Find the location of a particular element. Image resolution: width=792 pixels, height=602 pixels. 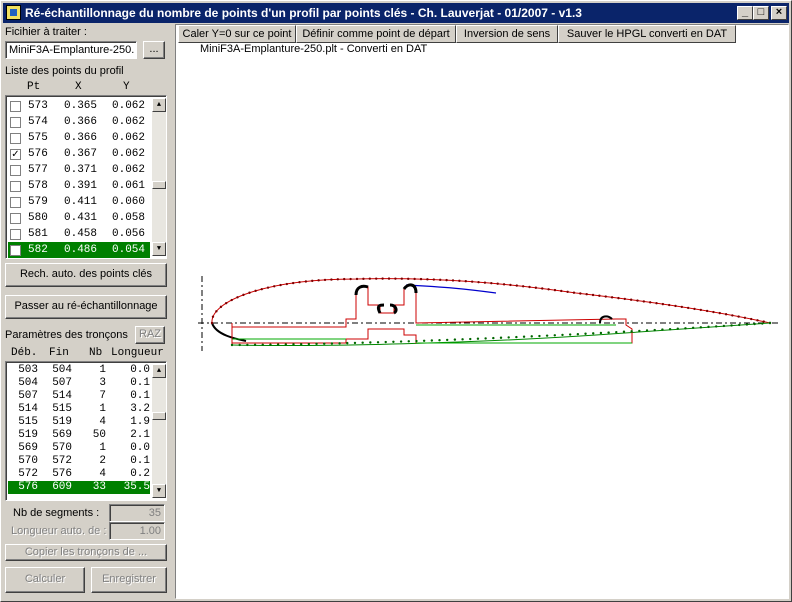

app-icon is located at coordinates (13, 12).